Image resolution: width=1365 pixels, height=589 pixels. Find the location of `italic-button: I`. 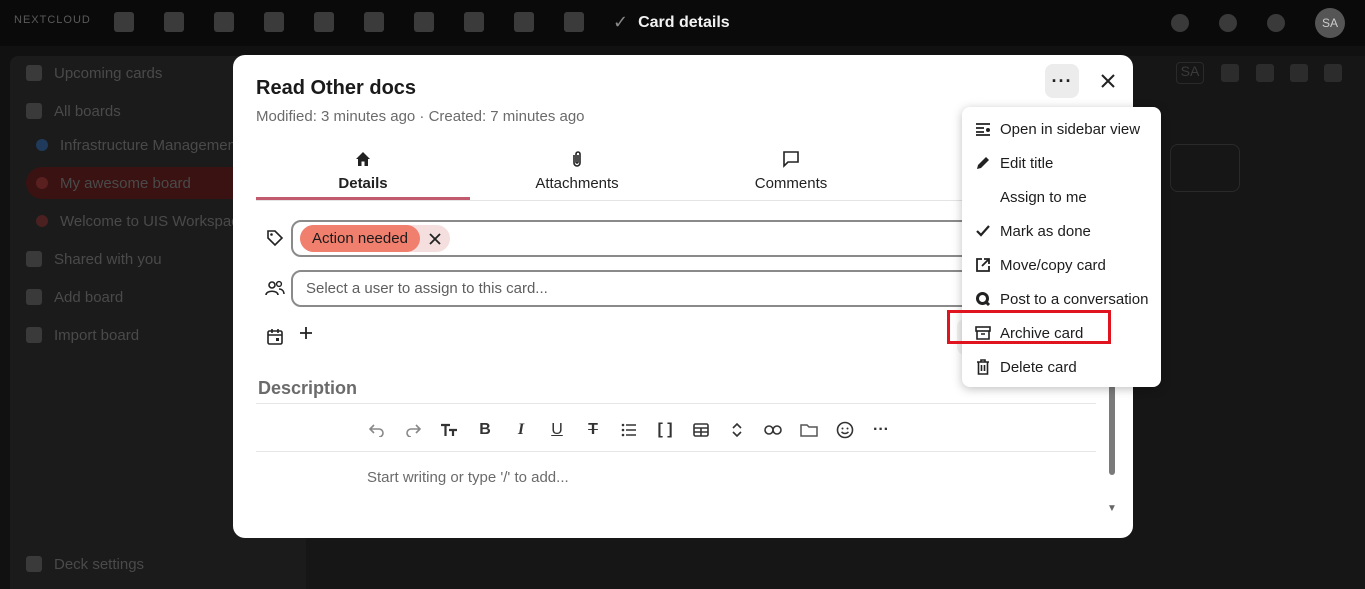

italic-button: I is located at coordinates (521, 430).